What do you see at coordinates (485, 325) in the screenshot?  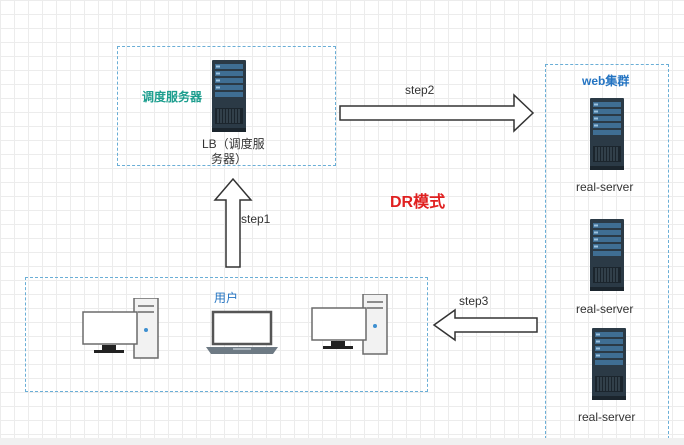 I see `arrow-left-icon` at bounding box center [485, 325].